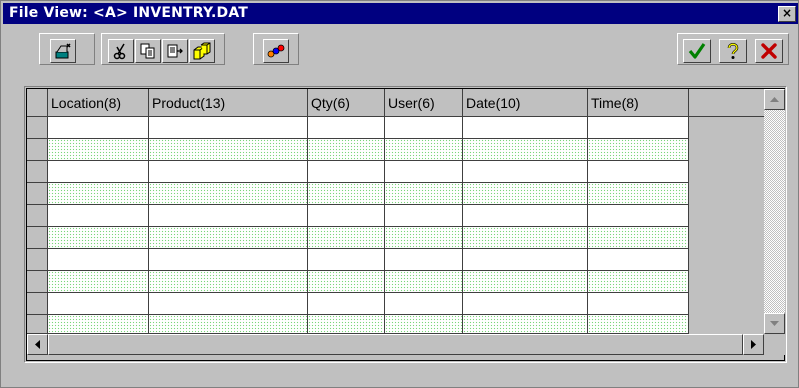  What do you see at coordinates (202, 51) in the screenshot?
I see `objects-button` at bounding box center [202, 51].